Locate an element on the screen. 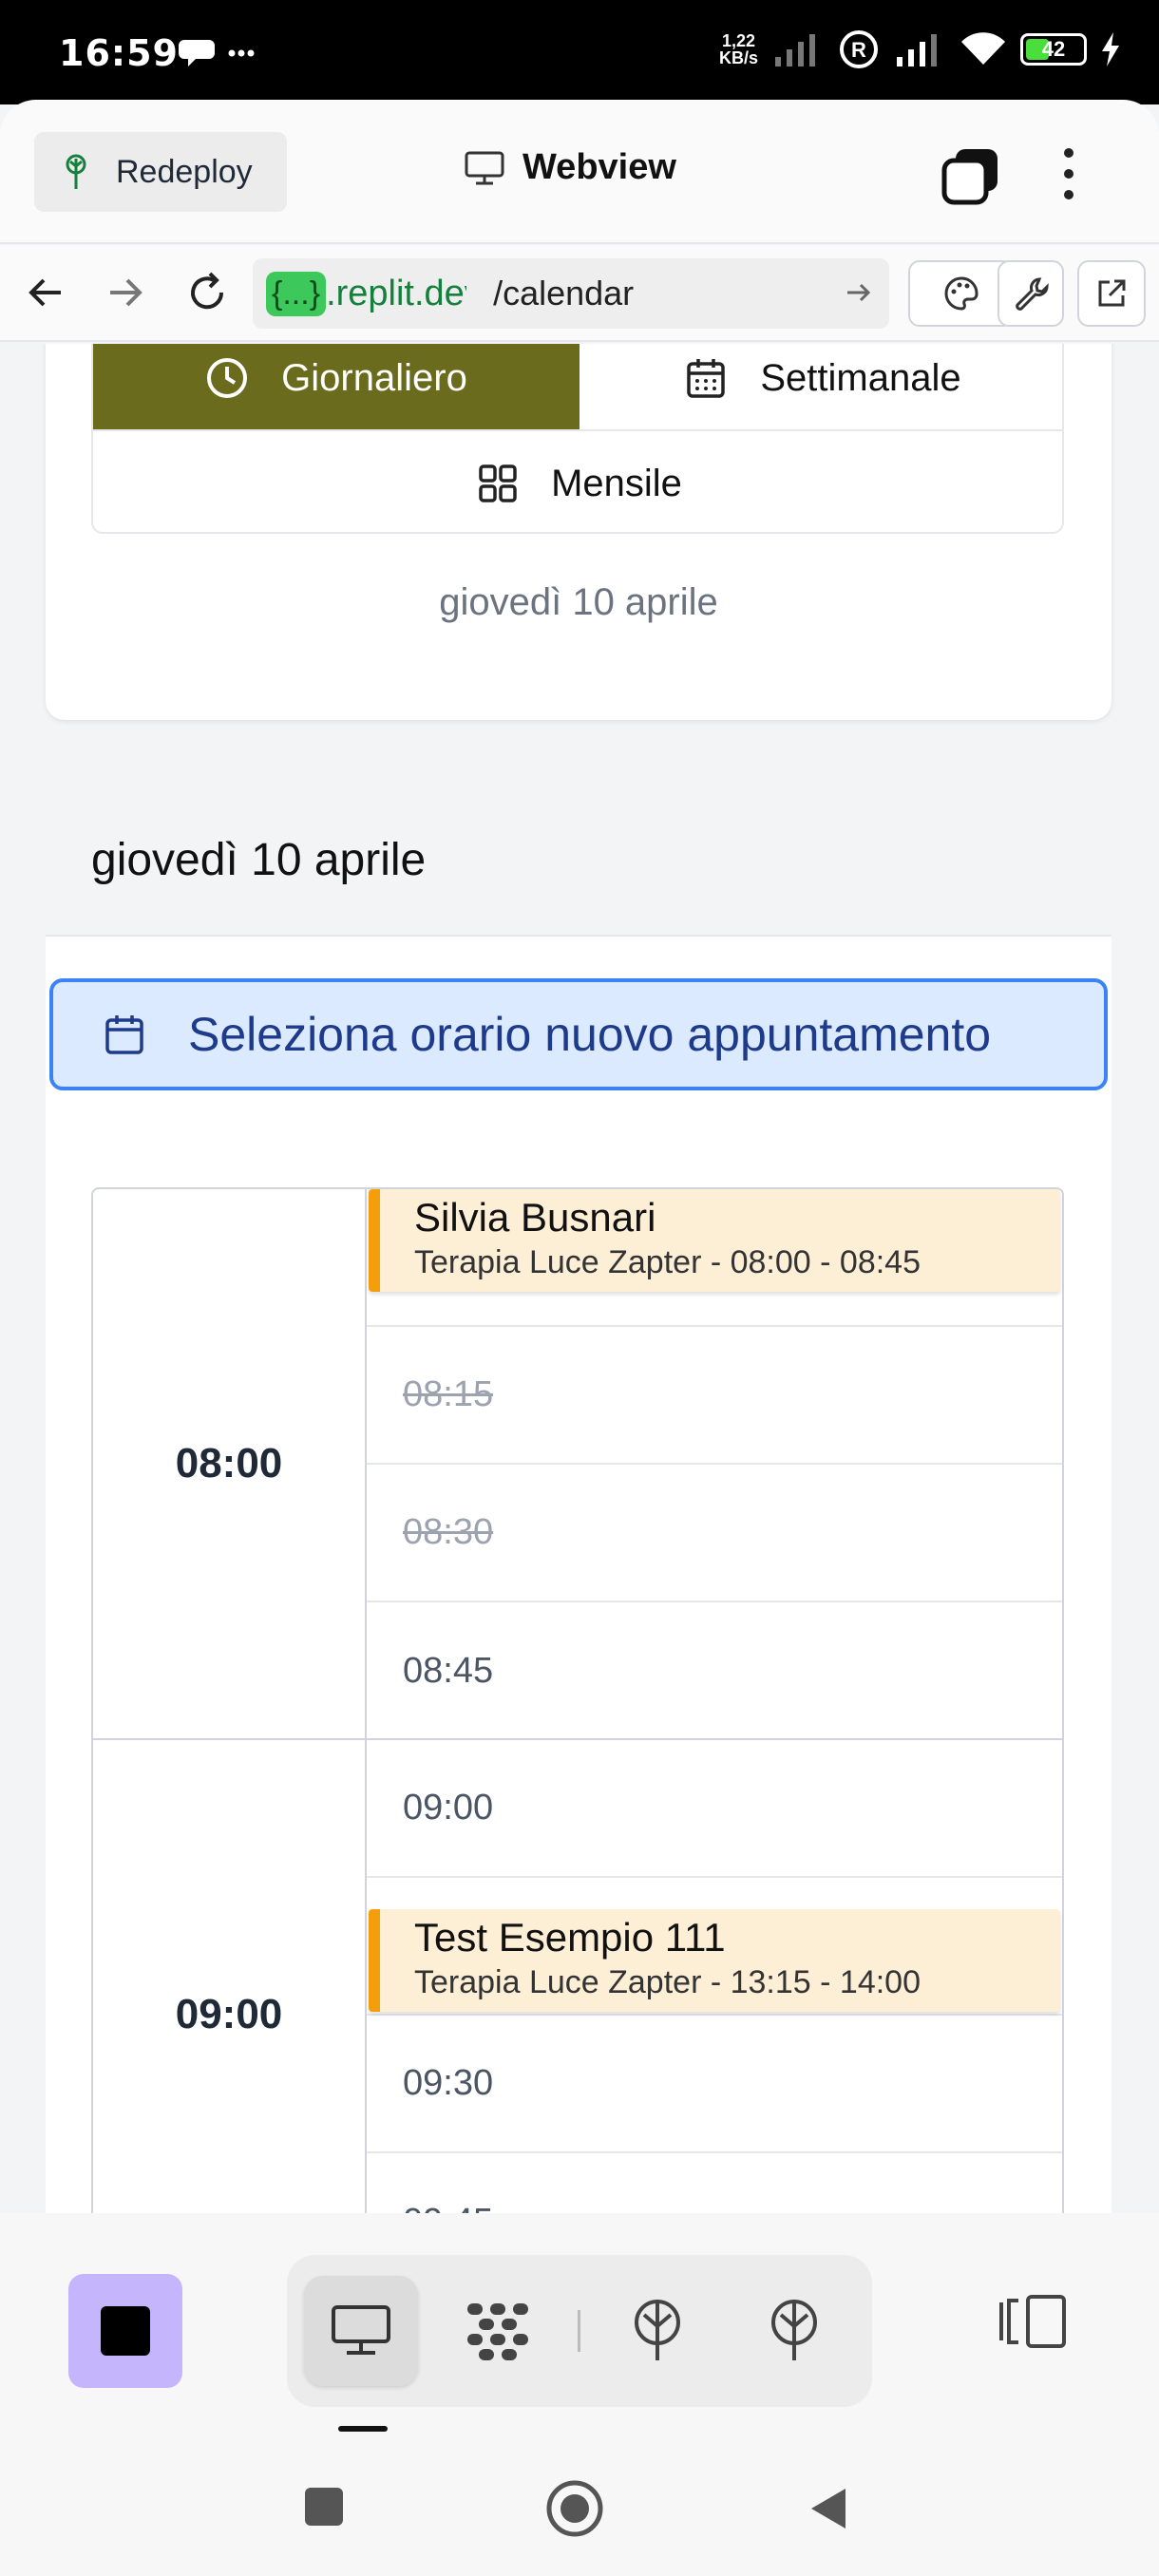  url-badge: {...} is located at coordinates (296, 293).